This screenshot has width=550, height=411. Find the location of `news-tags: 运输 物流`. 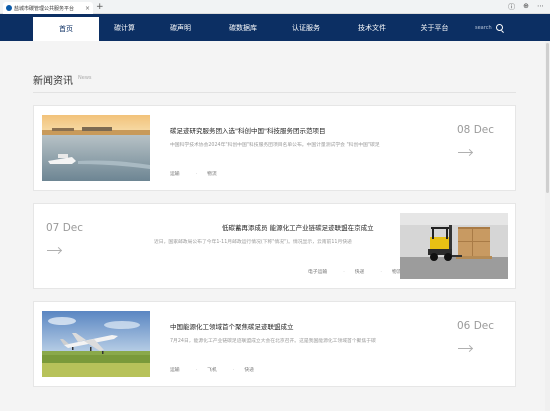

news-tags: 运输 物流 is located at coordinates (193, 173).